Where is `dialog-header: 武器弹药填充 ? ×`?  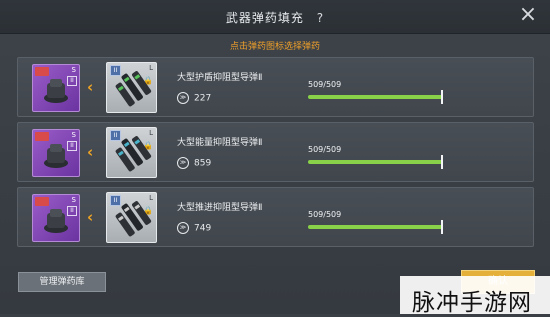 dialog-header: 武器弹药填充 ? × is located at coordinates (275, 17).